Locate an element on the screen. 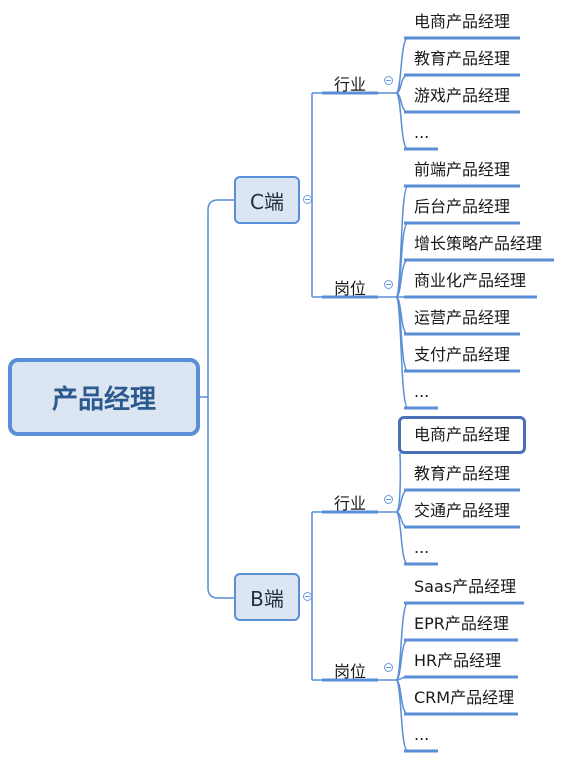  leaf-node: HR产品经理 is located at coordinates (457, 661).